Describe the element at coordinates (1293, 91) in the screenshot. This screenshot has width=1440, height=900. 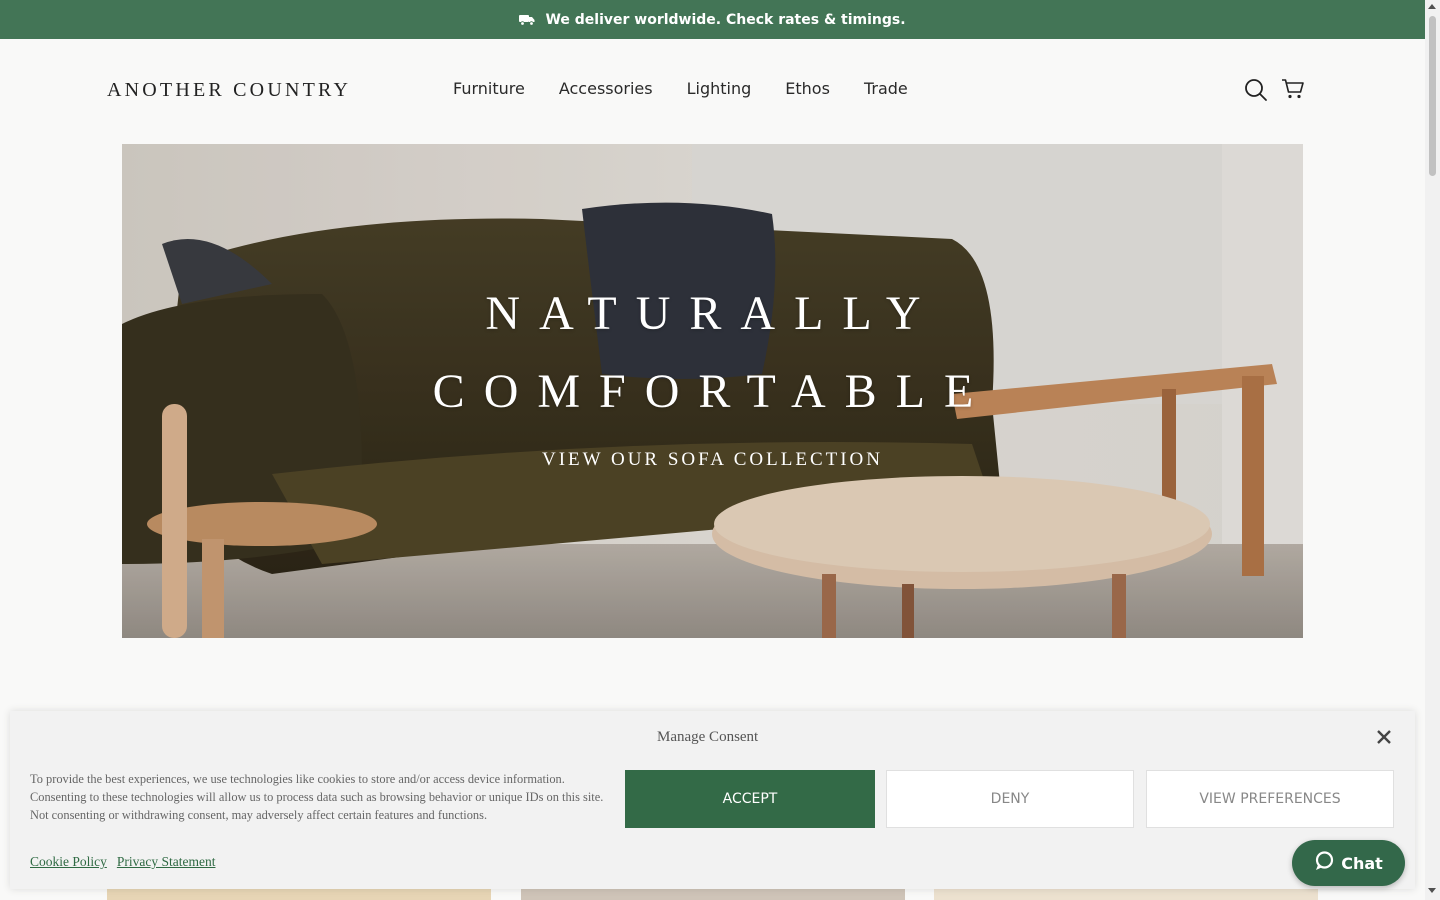
I see `cart-icon` at that location.